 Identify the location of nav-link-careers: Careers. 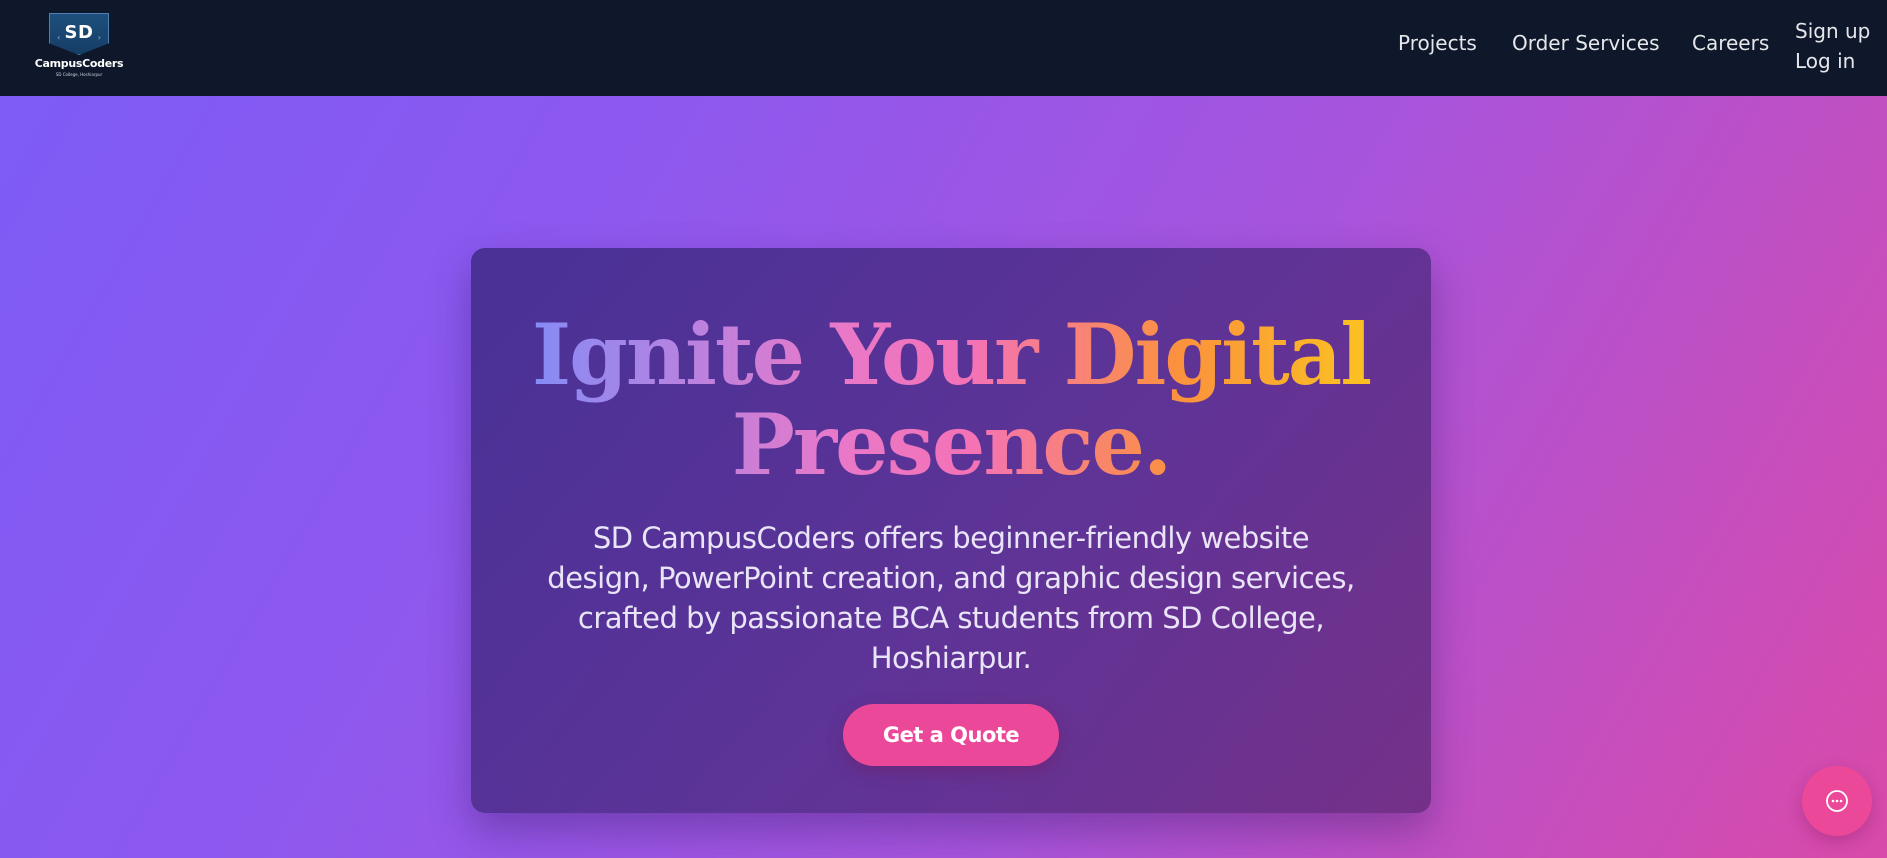
(1730, 43).